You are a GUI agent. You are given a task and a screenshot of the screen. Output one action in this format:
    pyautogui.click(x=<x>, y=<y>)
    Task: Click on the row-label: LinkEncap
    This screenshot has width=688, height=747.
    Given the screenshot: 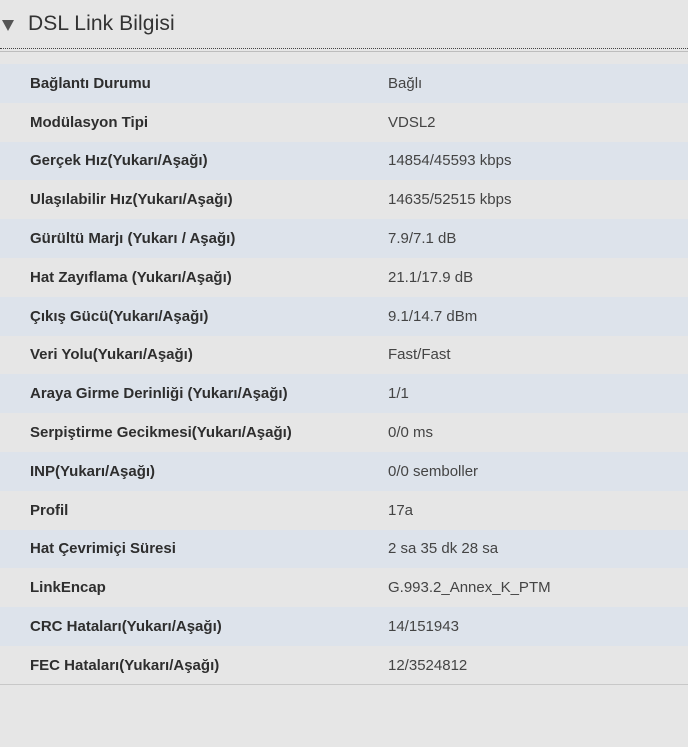 What is the action you would take?
    pyautogui.click(x=68, y=588)
    